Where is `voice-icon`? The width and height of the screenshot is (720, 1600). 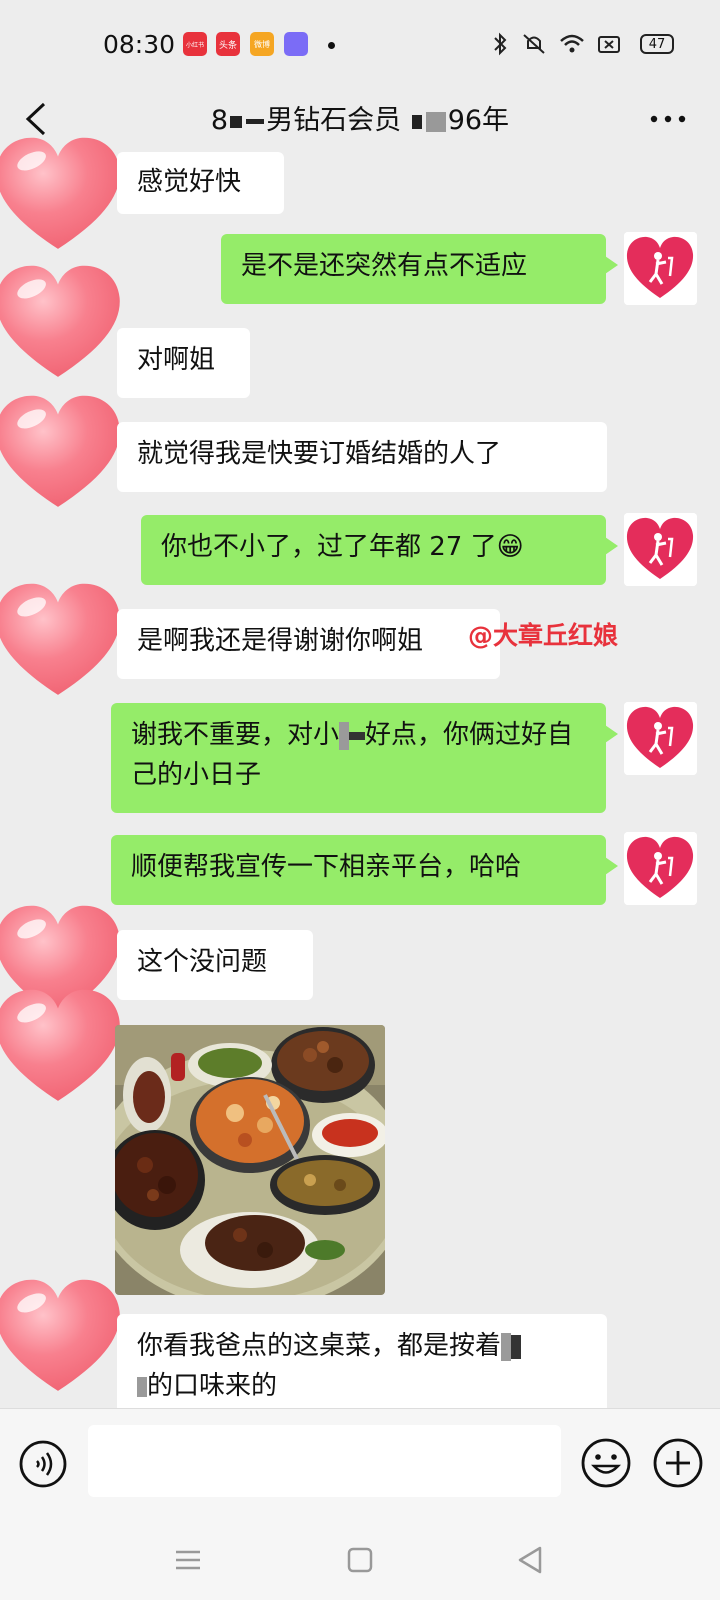
voice-icon is located at coordinates (43, 1464).